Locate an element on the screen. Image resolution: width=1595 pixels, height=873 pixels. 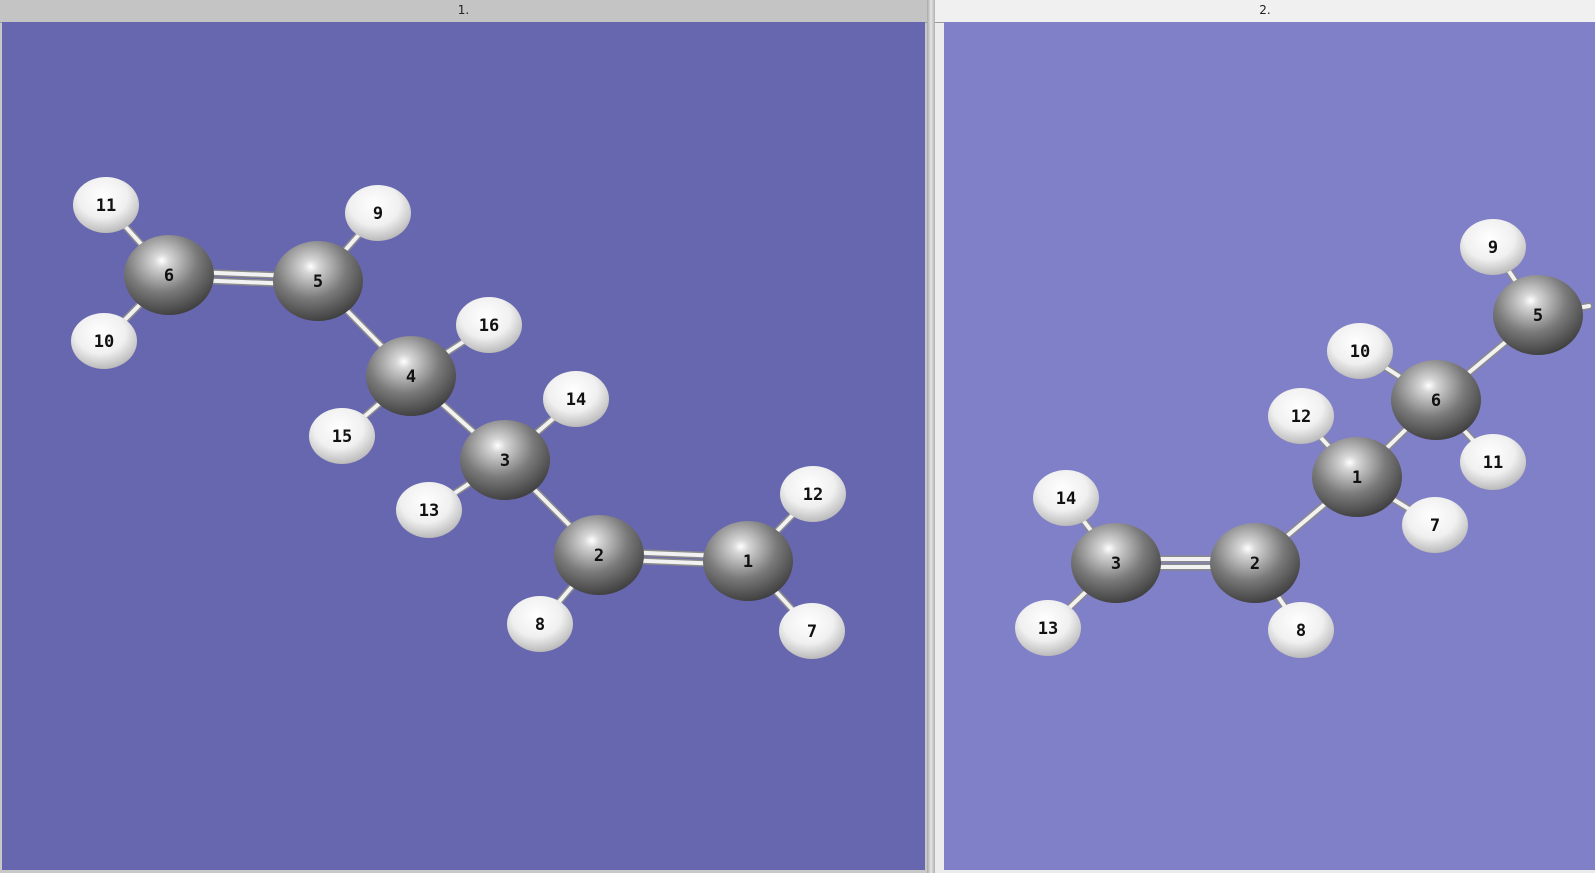
window-title: 2. is located at coordinates (1265, 11).